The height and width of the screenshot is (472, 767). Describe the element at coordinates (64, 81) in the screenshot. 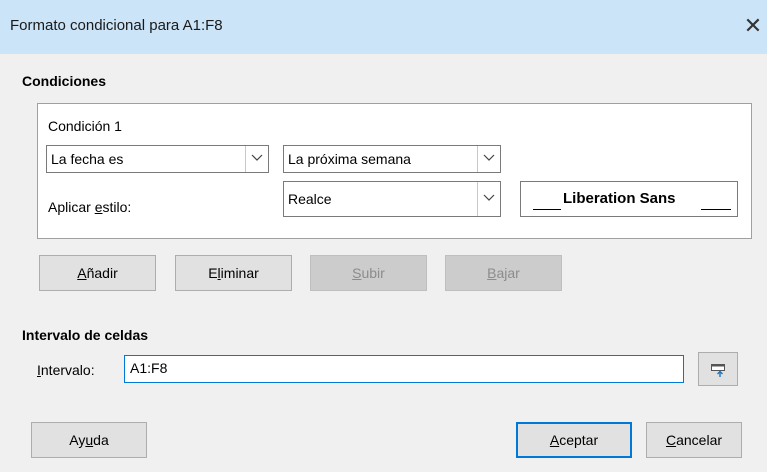

I see `conditions-section-label: Condiciones` at that location.